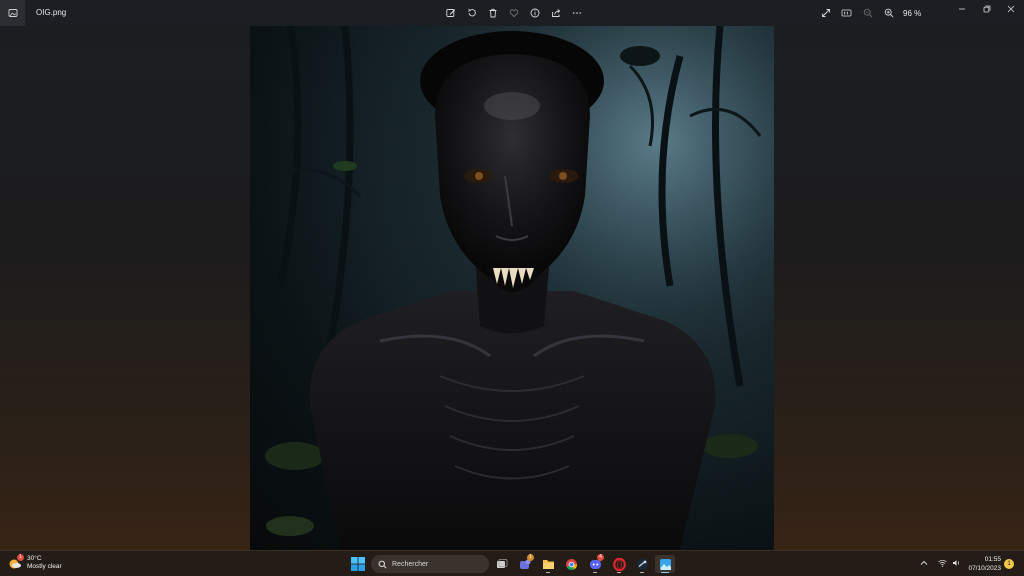 The width and height of the screenshot is (1024, 576). Describe the element at coordinates (410, 564) in the screenshot. I see `search-placeholder: Rechercher` at that location.